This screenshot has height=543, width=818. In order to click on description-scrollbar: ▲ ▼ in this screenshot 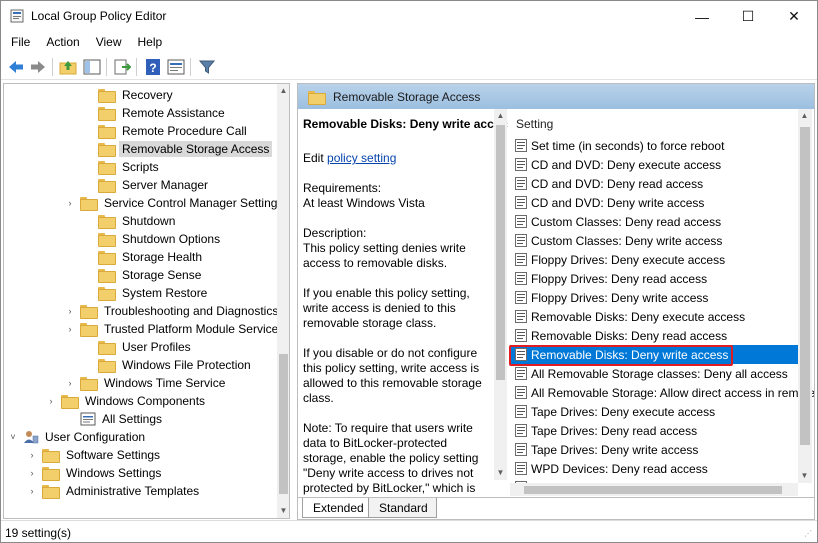, I will do `click(500, 294)`.